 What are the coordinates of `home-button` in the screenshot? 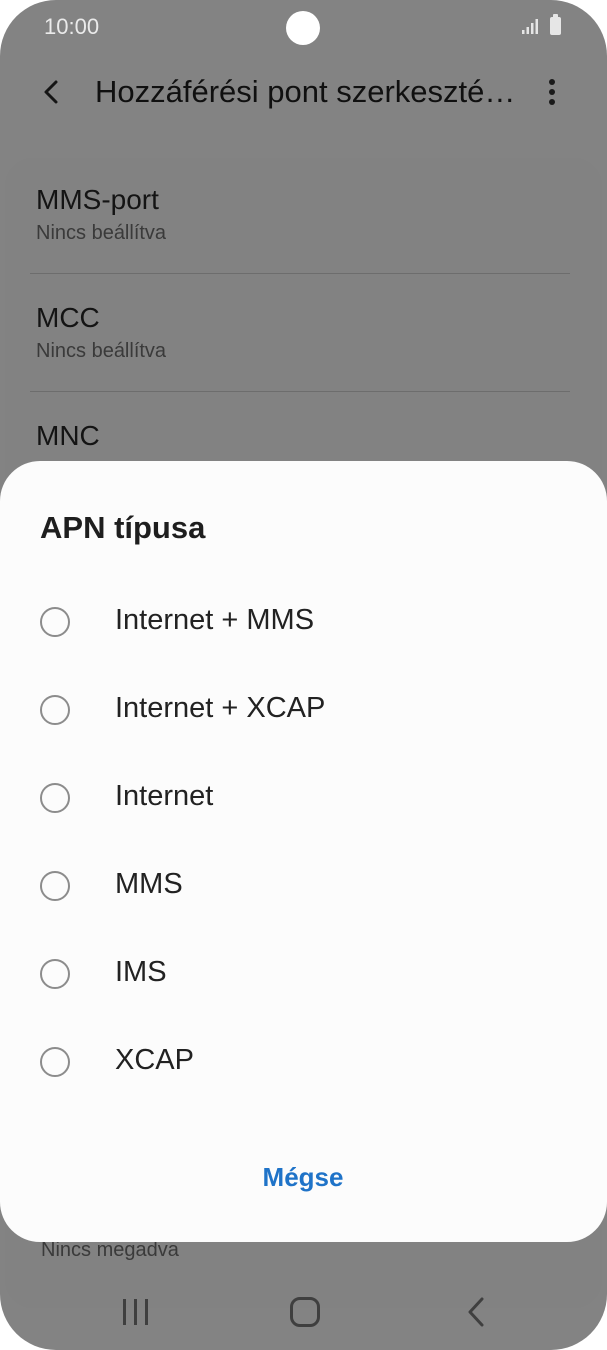 It's located at (305, 1312).